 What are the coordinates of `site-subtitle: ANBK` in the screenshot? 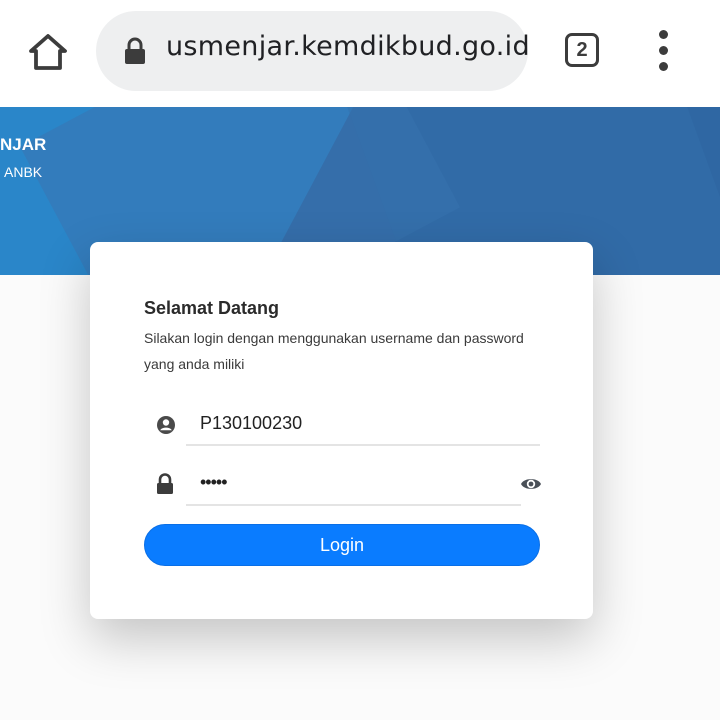 It's located at (23, 172).